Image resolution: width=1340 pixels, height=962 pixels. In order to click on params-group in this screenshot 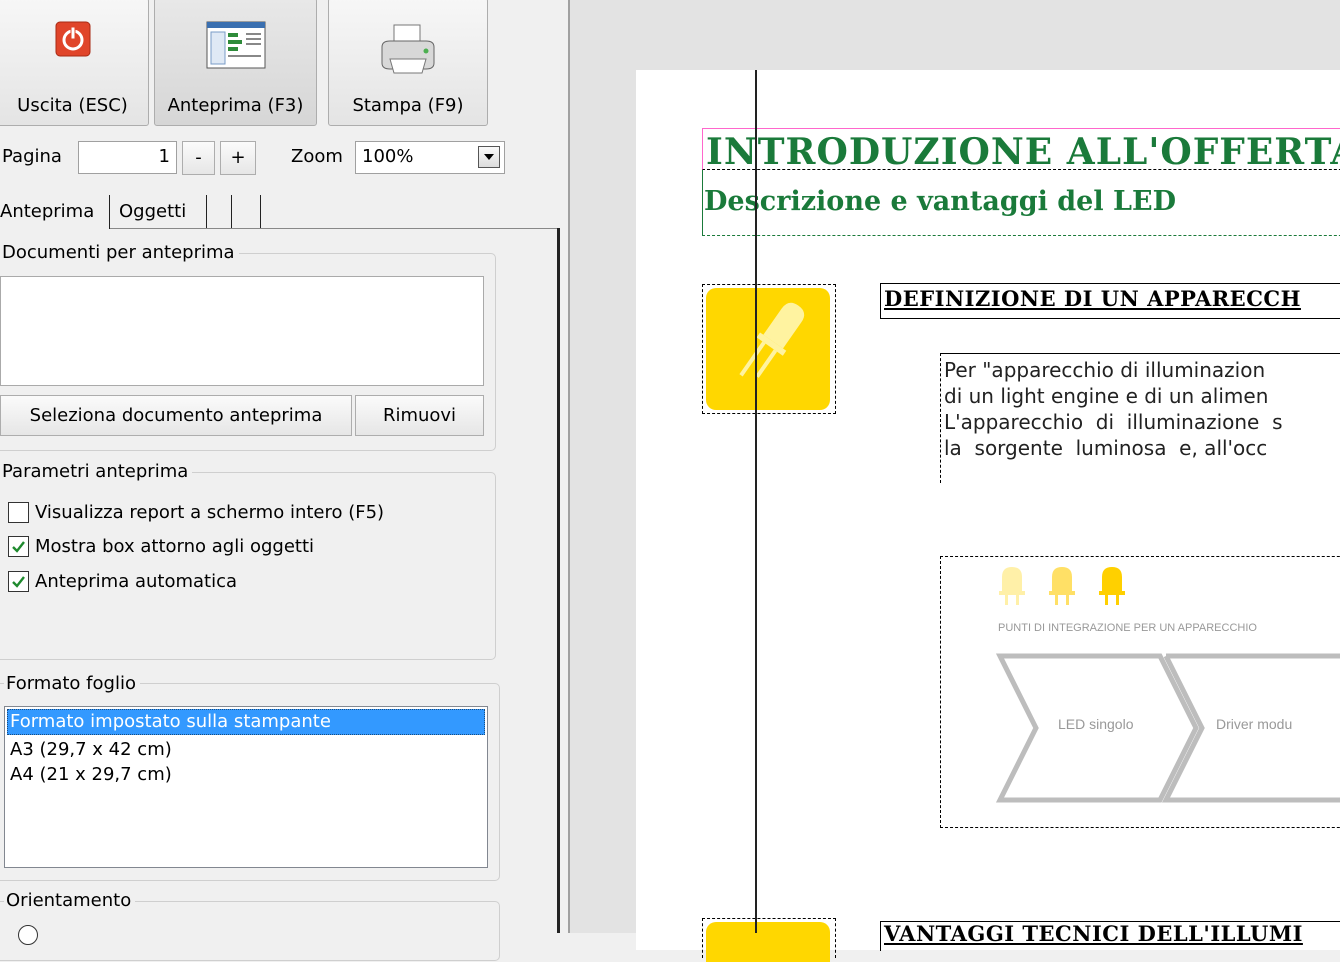, I will do `click(248, 566)`.